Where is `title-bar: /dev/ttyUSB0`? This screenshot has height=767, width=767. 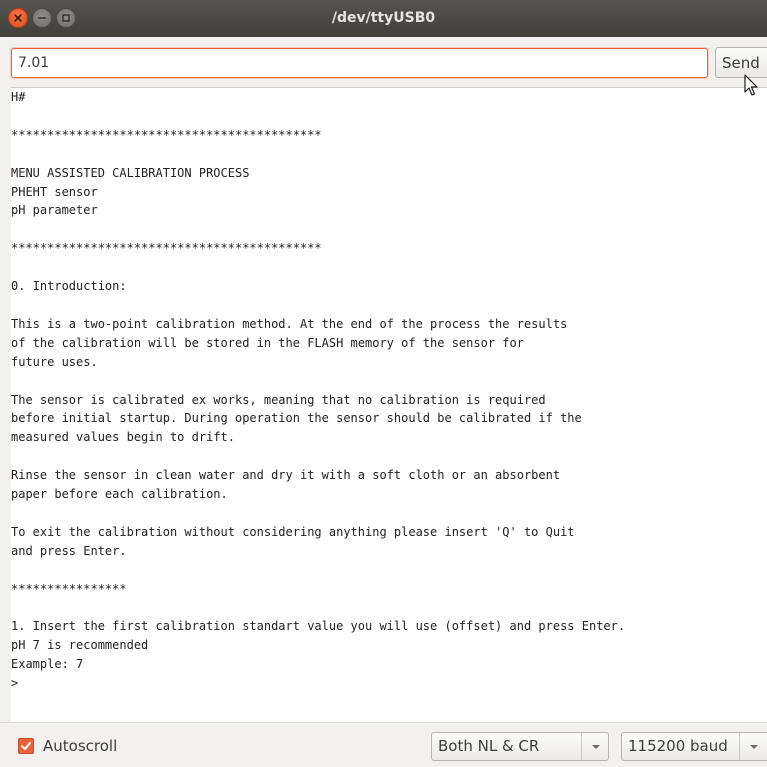 title-bar: /dev/ttyUSB0 is located at coordinates (383, 19).